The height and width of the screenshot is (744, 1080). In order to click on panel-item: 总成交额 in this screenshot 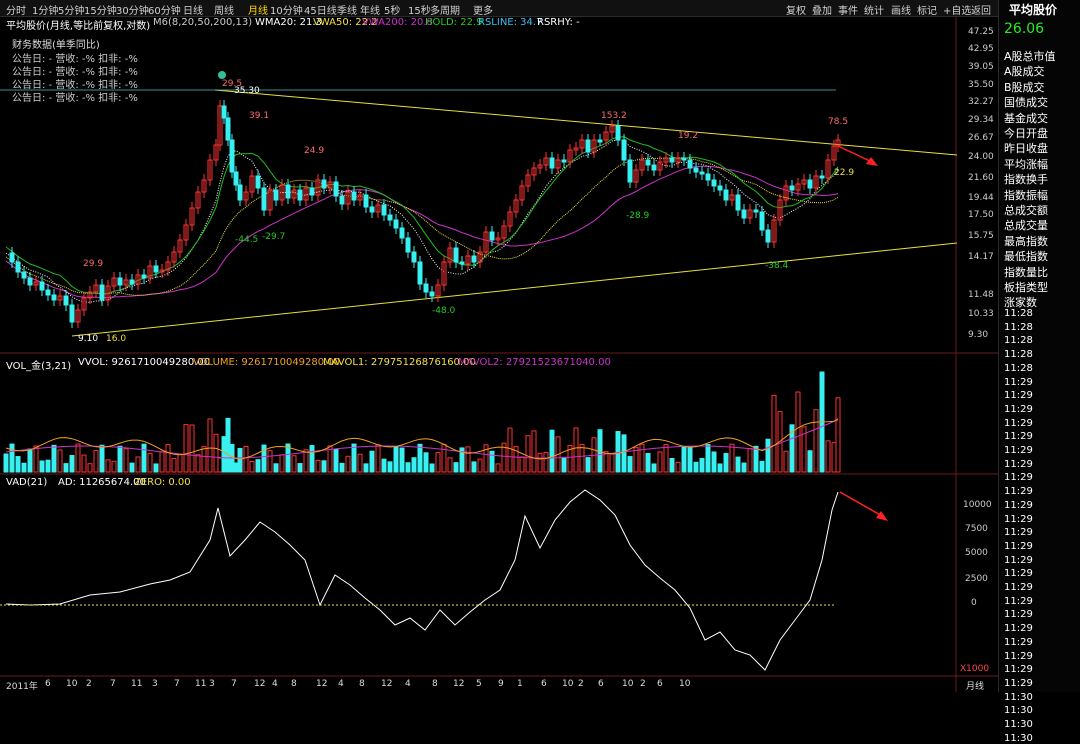, I will do `click(1026, 210)`.